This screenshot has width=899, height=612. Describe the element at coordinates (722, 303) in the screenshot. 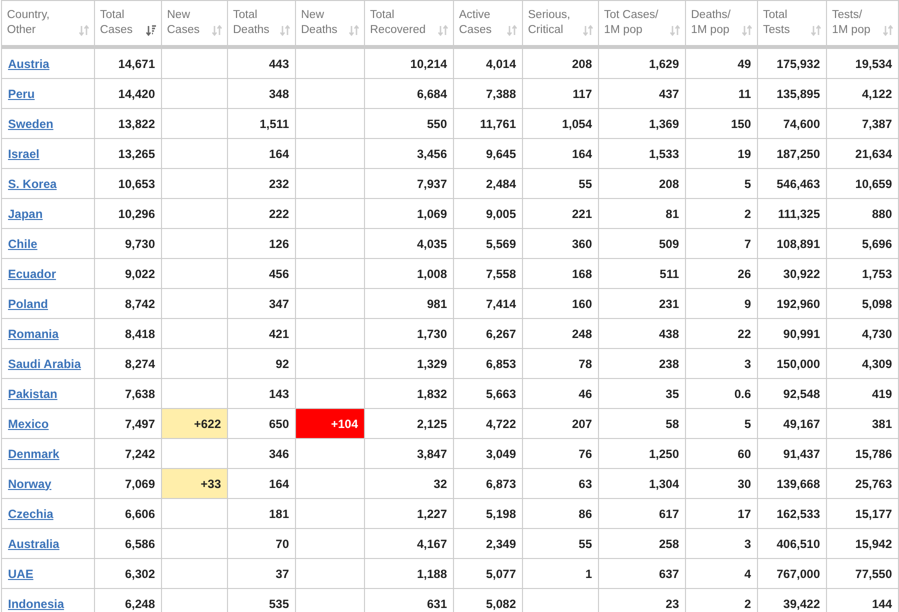

I see `table-cell: 9` at that location.